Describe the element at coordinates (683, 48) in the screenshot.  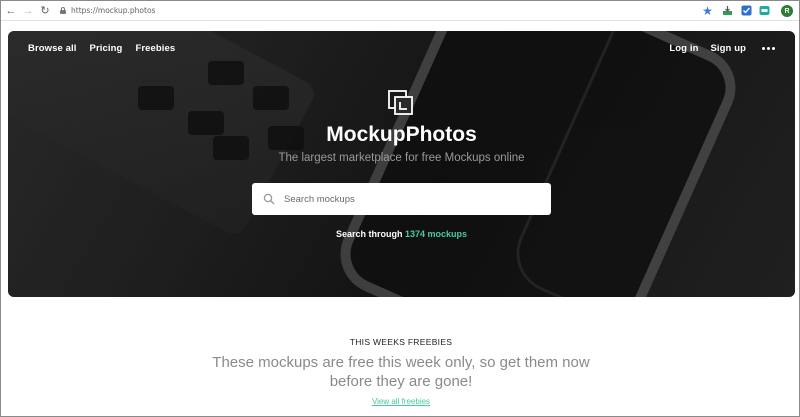
I see `login-link: Log in` at that location.